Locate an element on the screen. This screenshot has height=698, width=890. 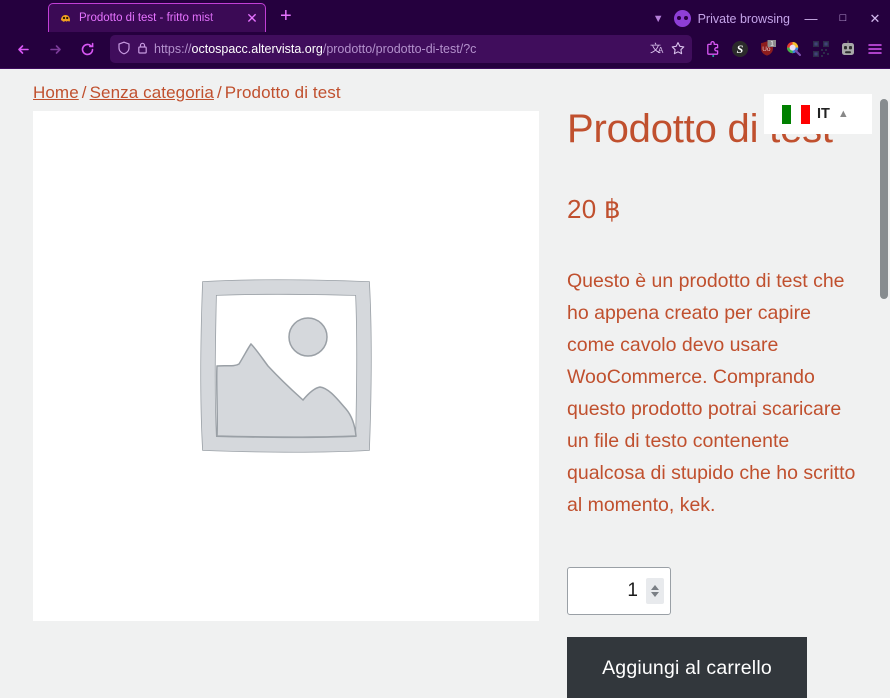
page-scrollbar is located at coordinates (883, 383).